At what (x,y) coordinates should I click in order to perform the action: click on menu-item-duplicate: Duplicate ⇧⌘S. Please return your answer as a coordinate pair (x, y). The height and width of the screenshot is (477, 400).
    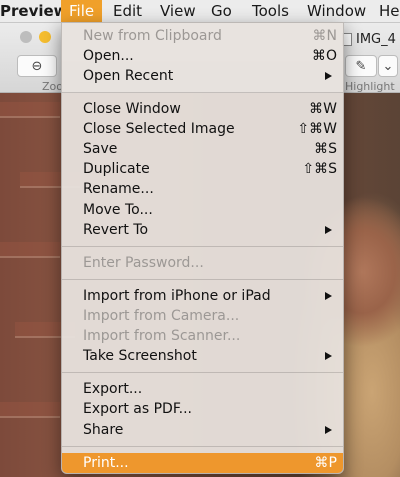
    Looking at the image, I should click on (202, 169).